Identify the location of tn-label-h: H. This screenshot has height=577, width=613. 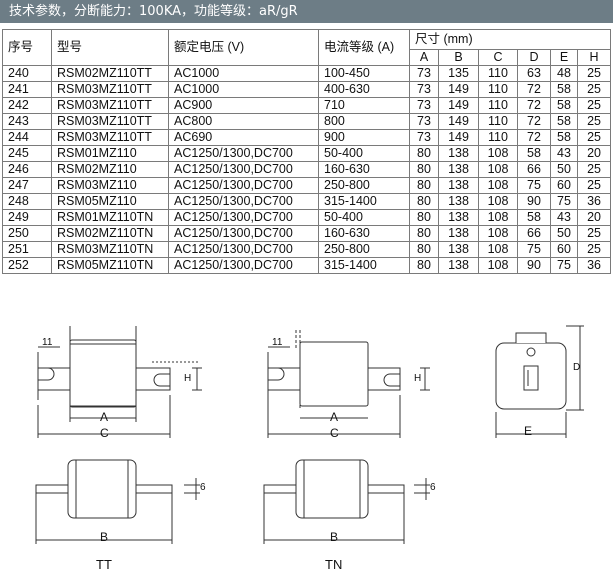
(418, 378).